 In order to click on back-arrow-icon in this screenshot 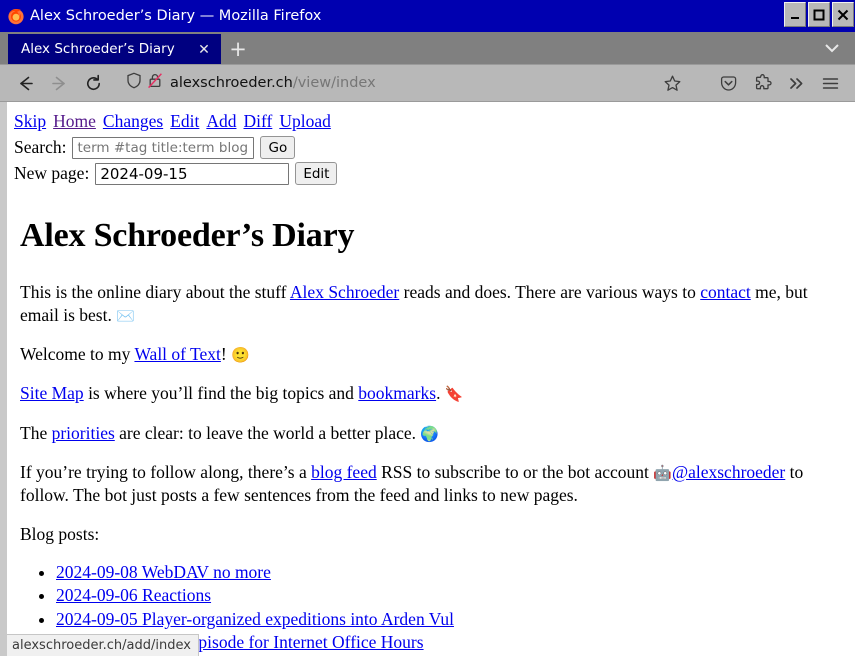, I will do `click(25, 83)`.